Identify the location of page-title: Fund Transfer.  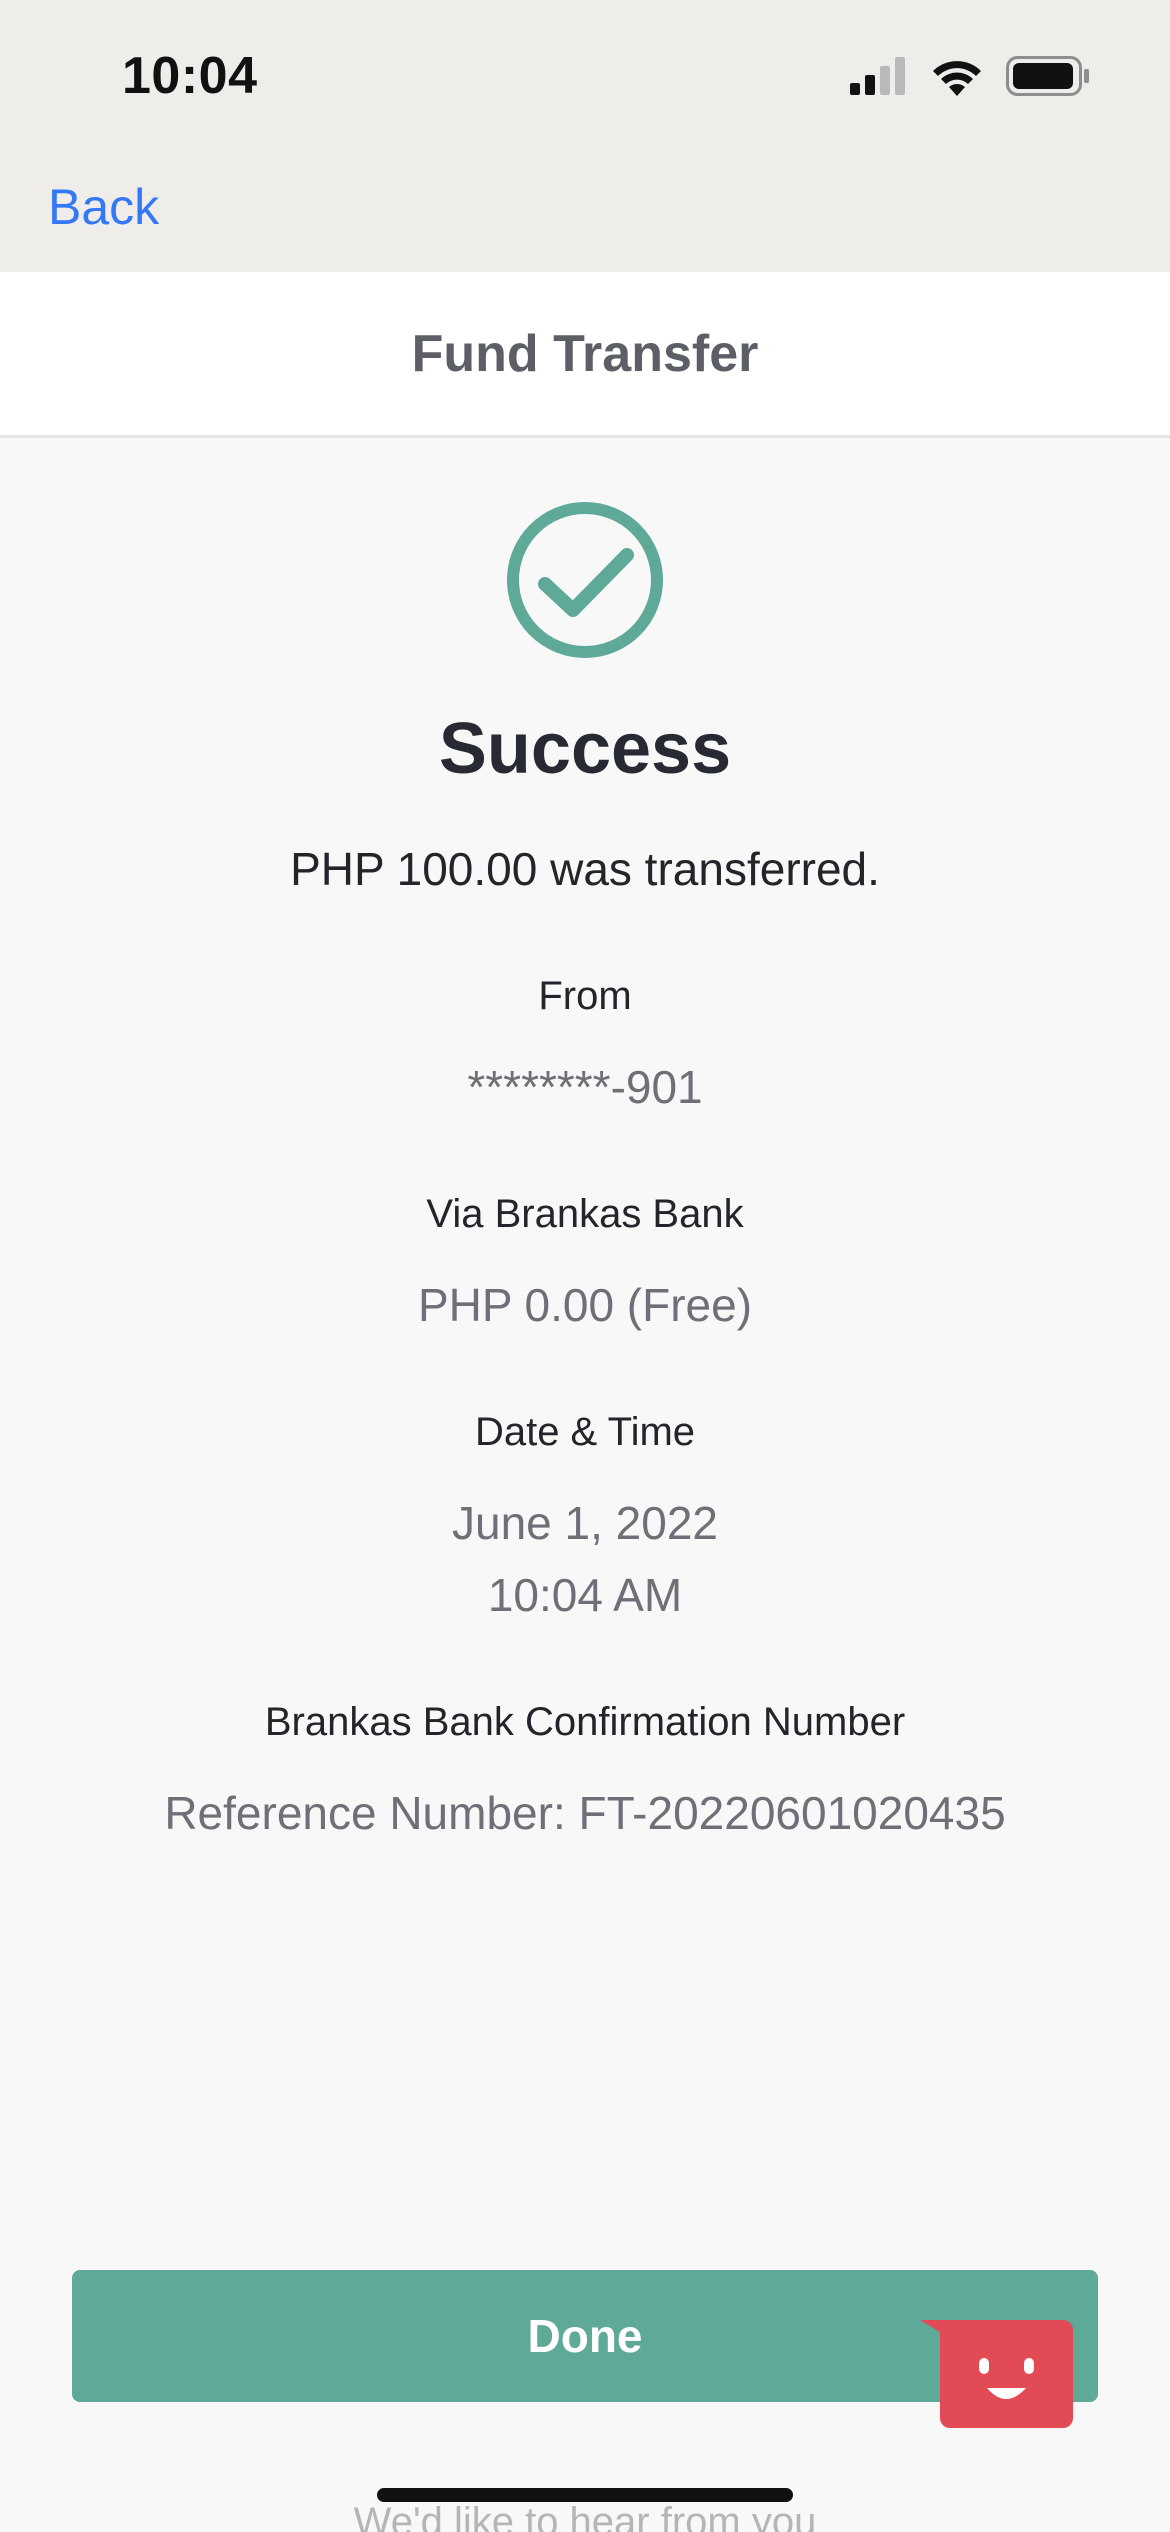
(585, 353).